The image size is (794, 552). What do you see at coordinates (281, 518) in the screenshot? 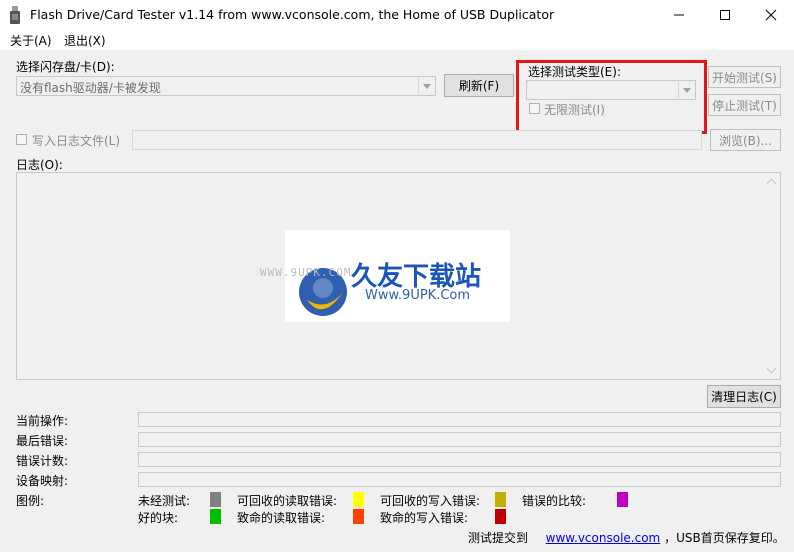
I see `legend-item-label: 致命的读取错误:` at bounding box center [281, 518].